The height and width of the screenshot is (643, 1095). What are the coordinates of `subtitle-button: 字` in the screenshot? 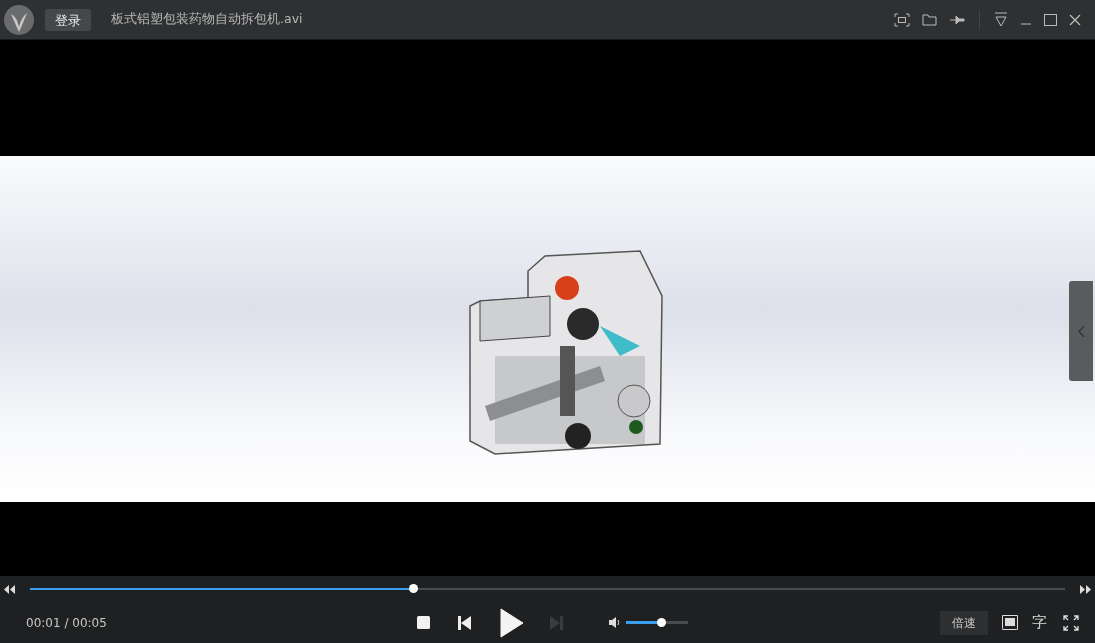 It's located at (1039, 622).